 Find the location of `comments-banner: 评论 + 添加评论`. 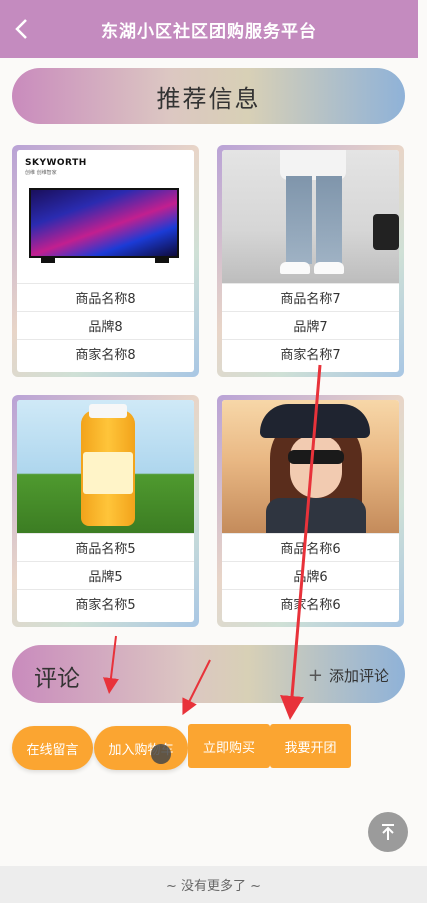

comments-banner: 评论 + 添加评论 is located at coordinates (208, 674).